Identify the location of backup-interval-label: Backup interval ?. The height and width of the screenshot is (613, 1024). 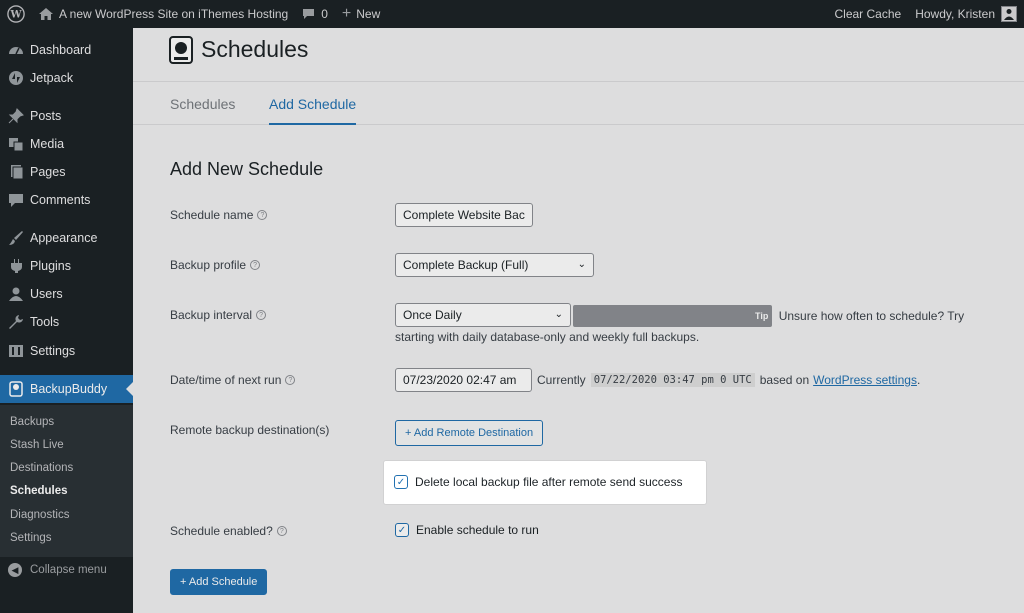
(218, 315).